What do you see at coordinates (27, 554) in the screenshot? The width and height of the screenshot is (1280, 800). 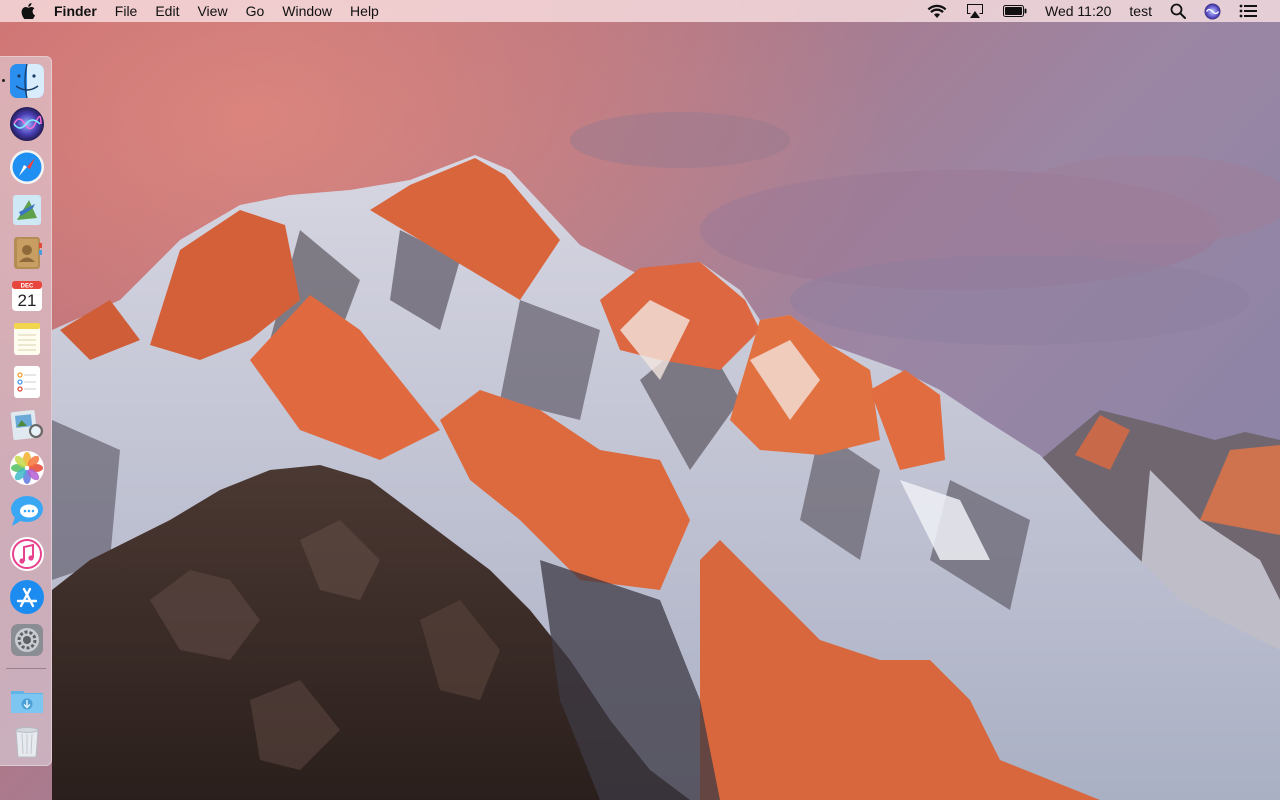 I see `itunes-icon` at bounding box center [27, 554].